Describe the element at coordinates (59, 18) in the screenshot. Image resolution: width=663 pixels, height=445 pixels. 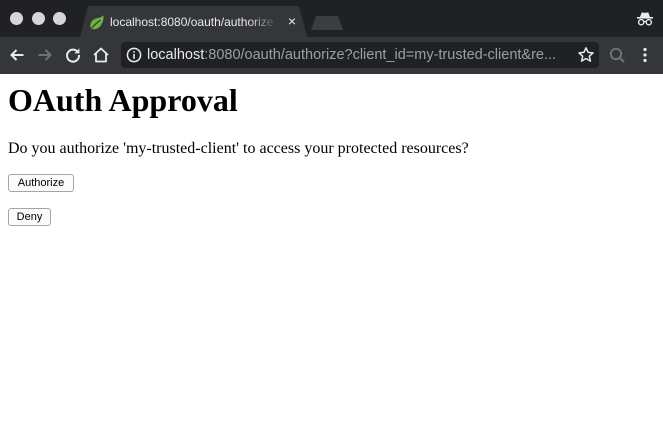
I see `window-maximize-button` at that location.